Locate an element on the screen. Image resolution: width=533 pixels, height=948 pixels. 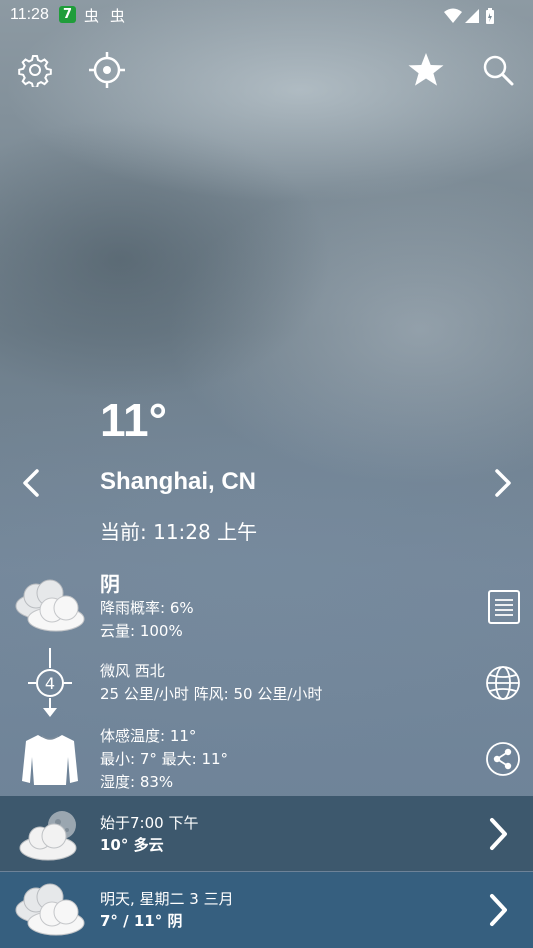
min-max-temp: 最小: 7° 最大: 11° is located at coordinates (164, 759).